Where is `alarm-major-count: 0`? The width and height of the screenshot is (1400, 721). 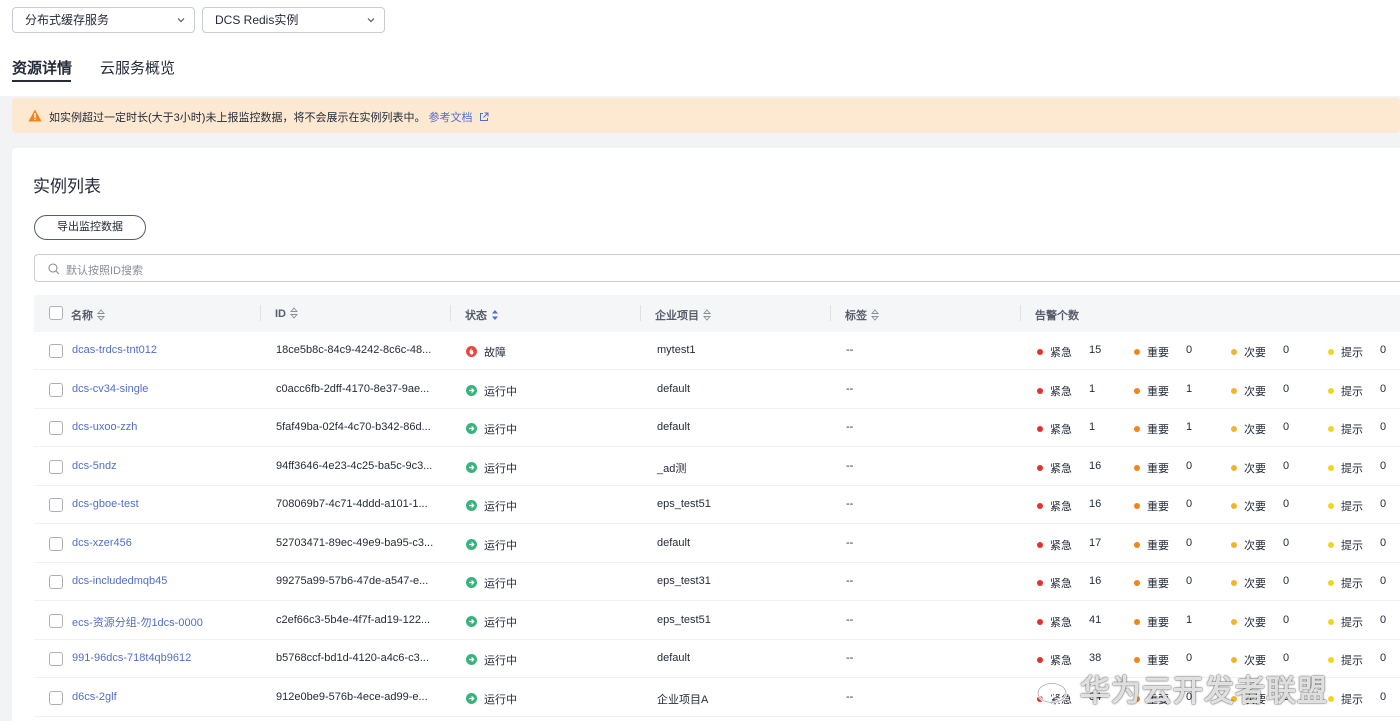 alarm-major-count: 0 is located at coordinates (1189, 504).